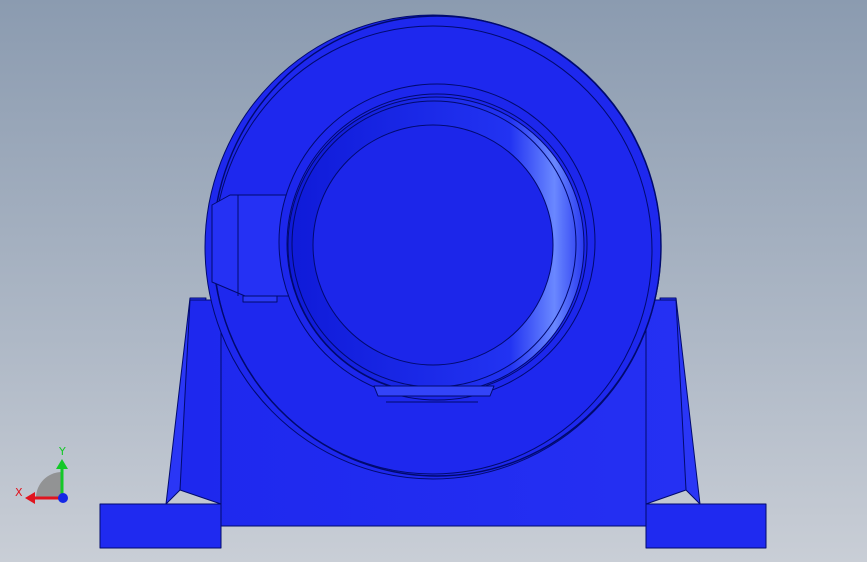 This screenshot has height=562, width=867. Describe the element at coordinates (160, 526) in the screenshot. I see `left-base-foot` at that location.